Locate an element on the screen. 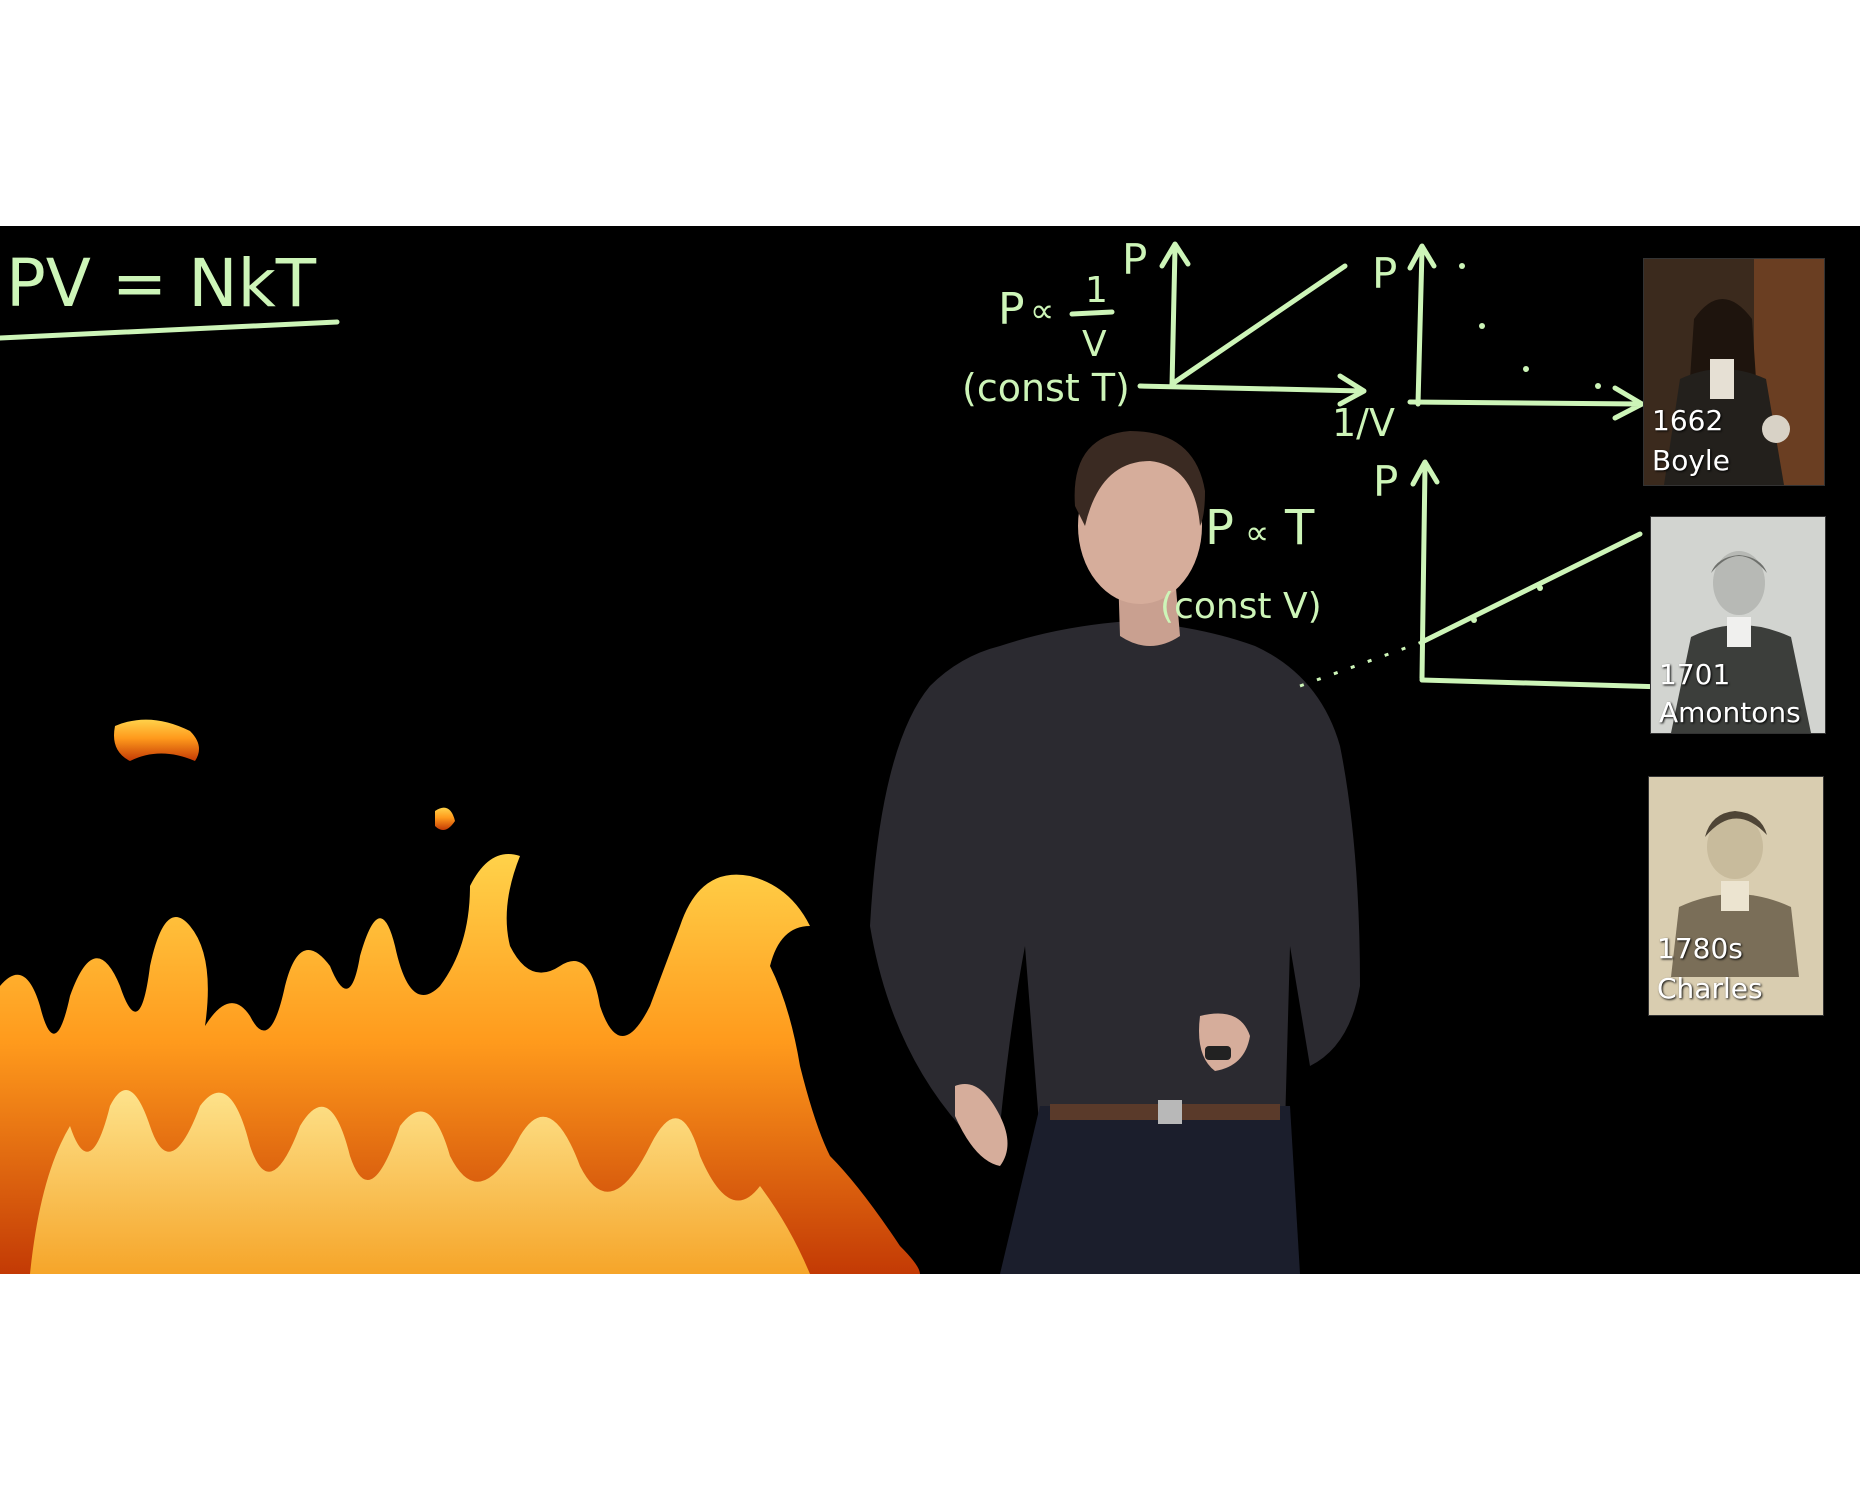 This screenshot has width=1860, height=1500. plot2-x-axis is located at coordinates (1526, 403).